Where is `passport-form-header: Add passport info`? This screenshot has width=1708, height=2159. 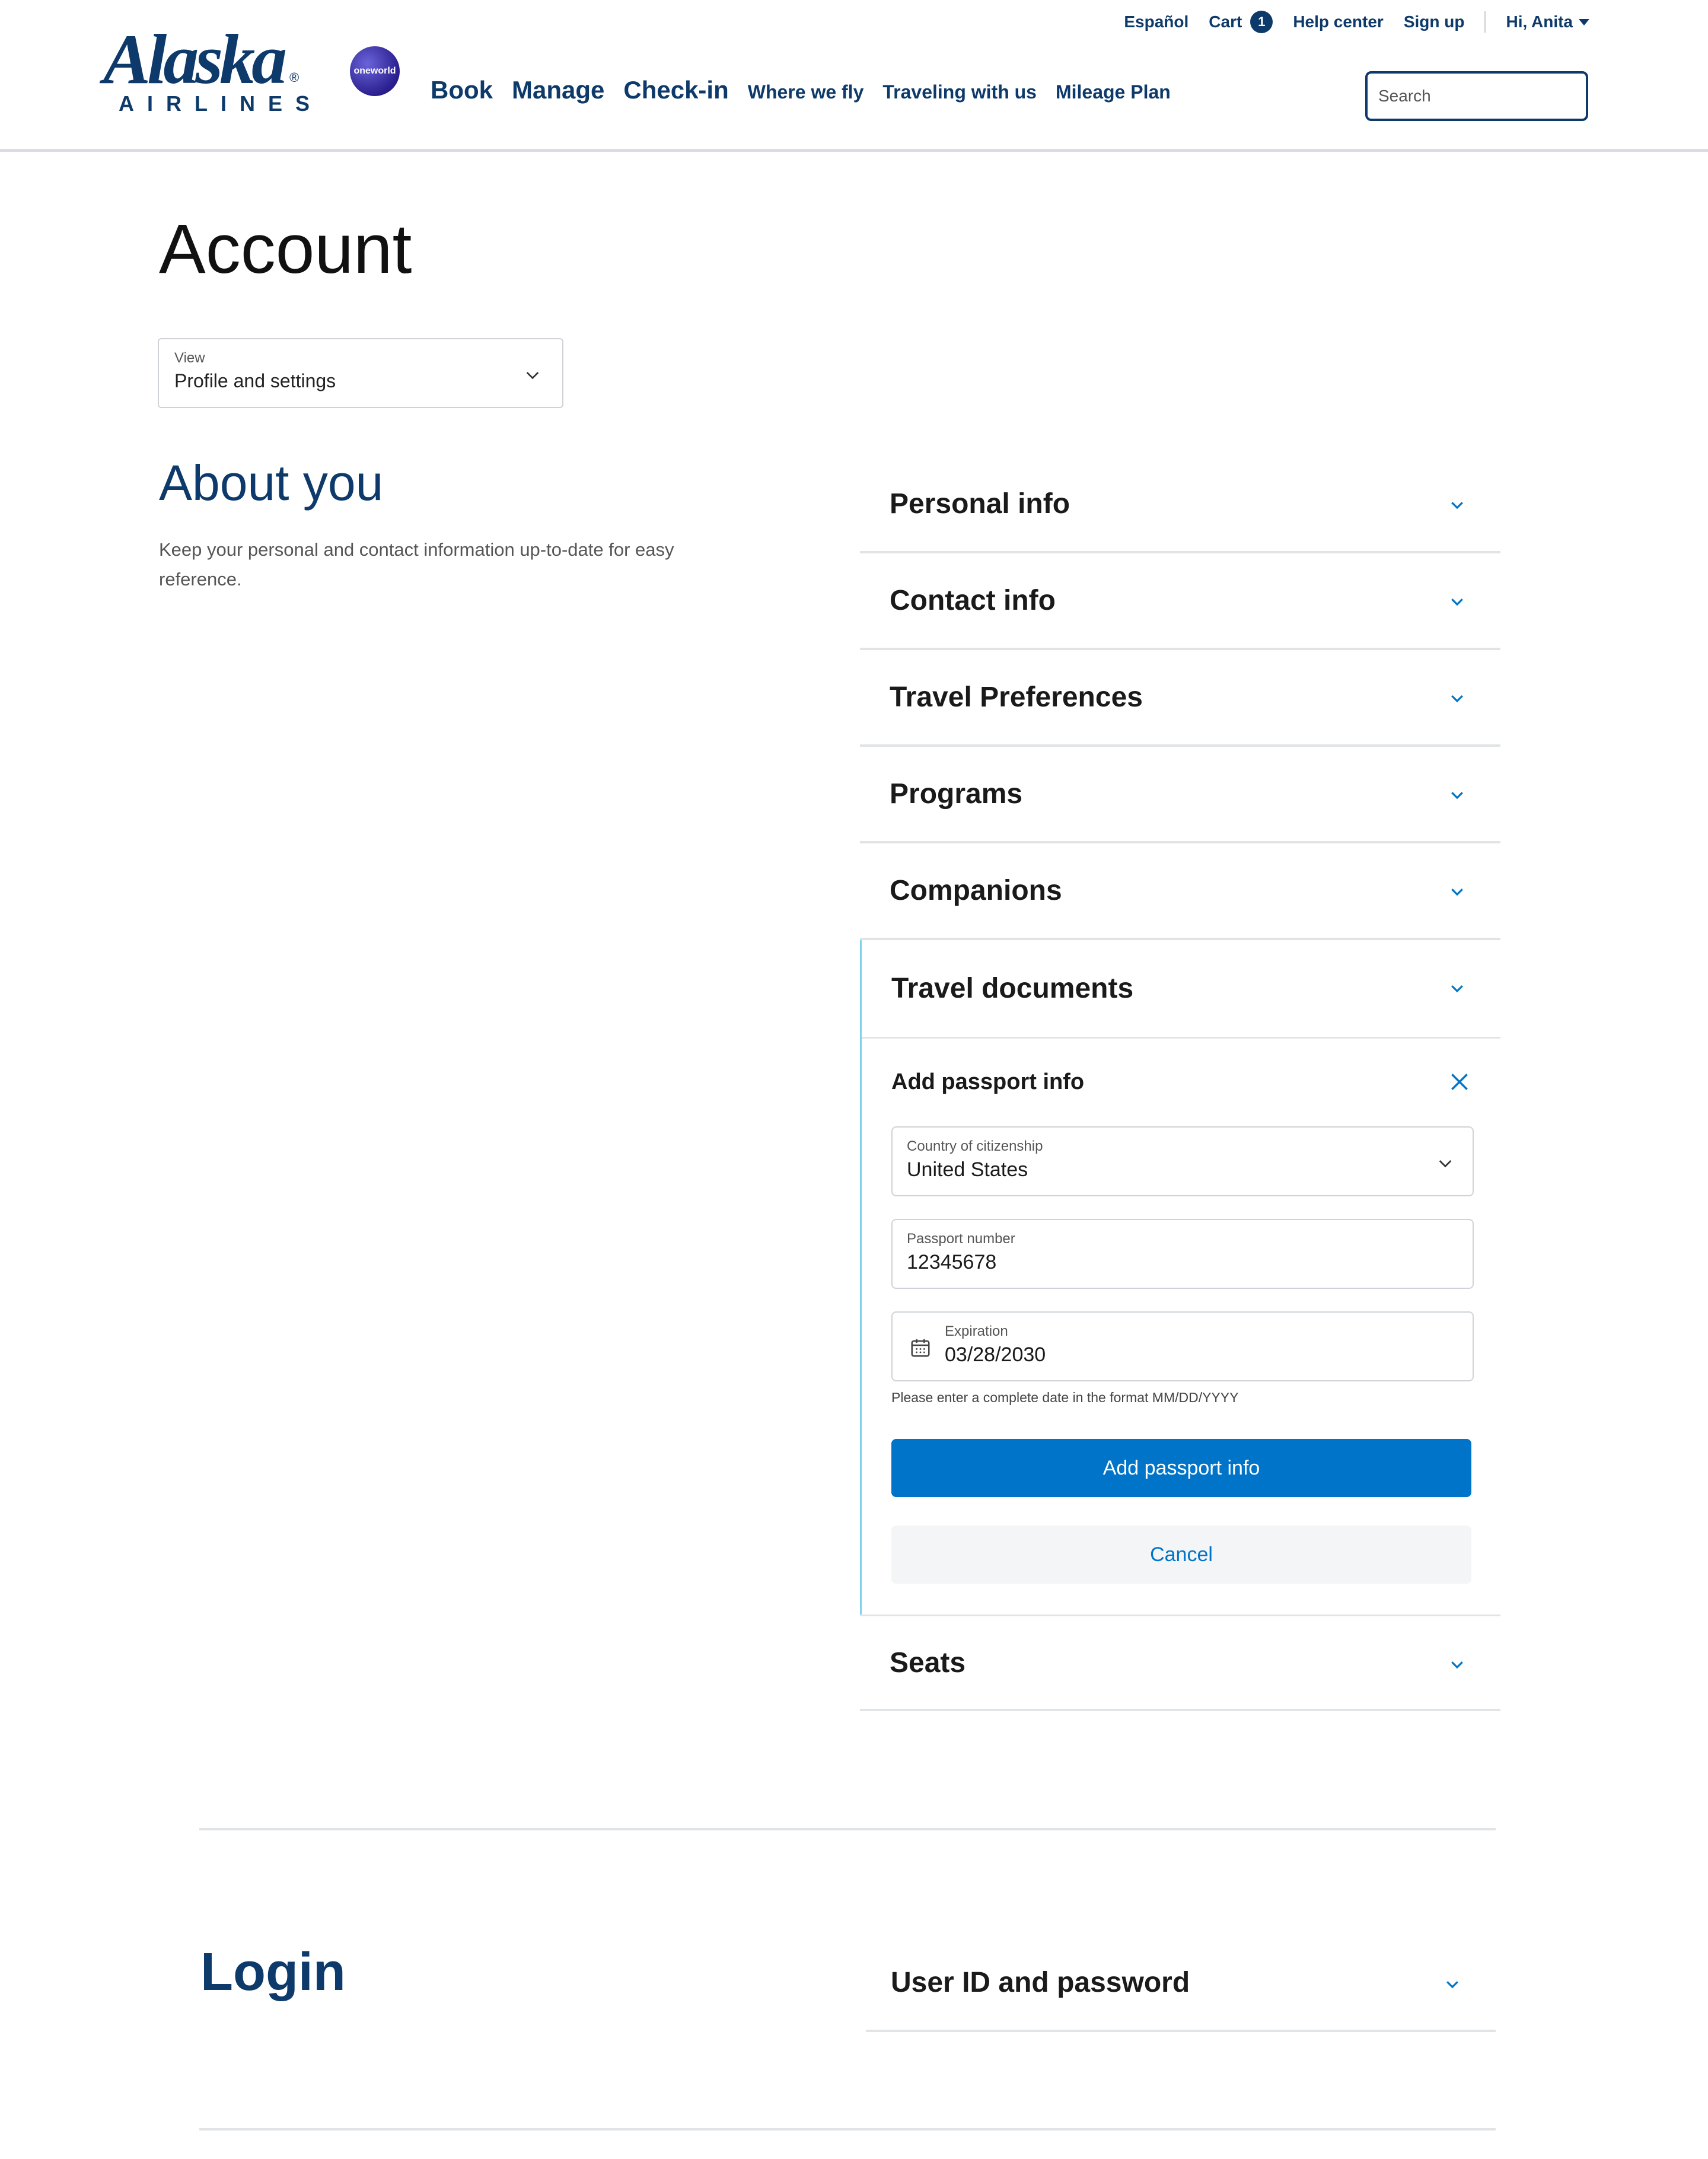 passport-form-header: Add passport info is located at coordinates (1181, 1082).